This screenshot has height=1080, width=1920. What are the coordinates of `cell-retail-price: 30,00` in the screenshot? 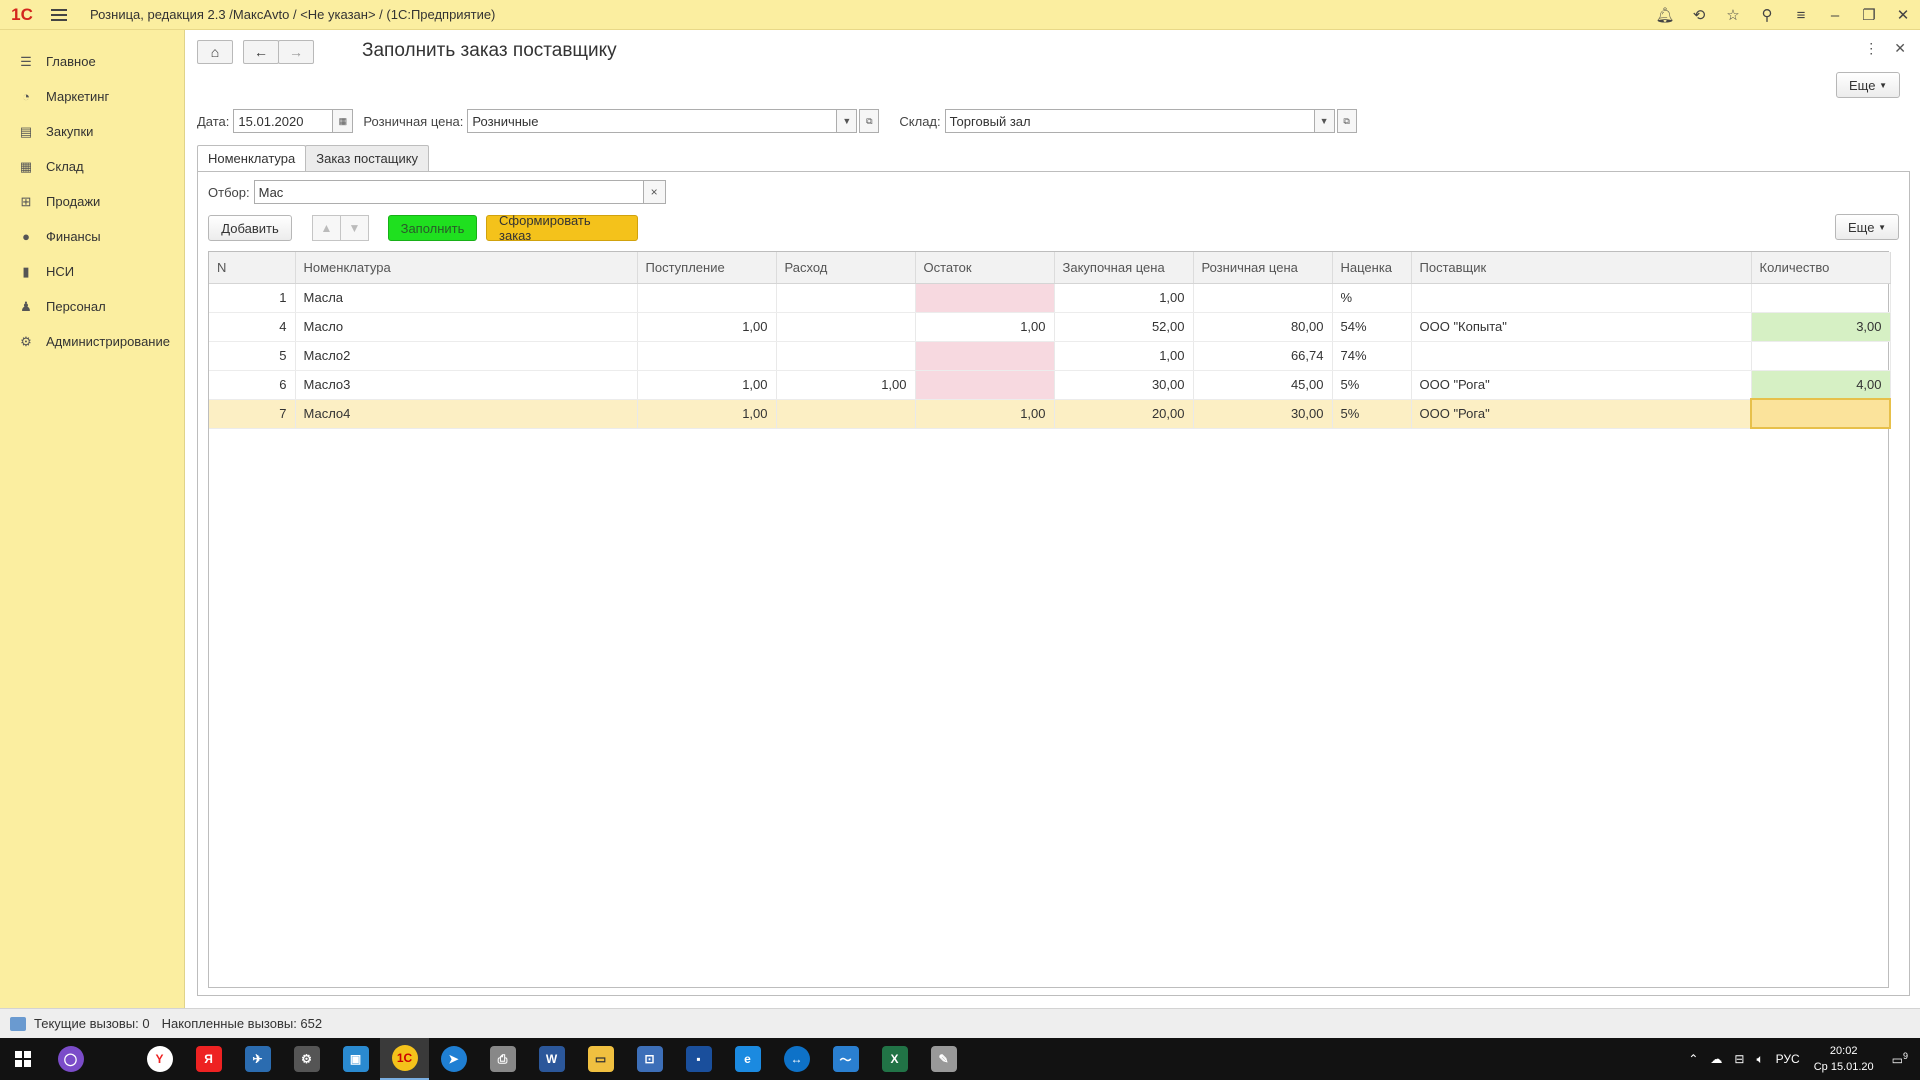 It's located at (1263, 414).